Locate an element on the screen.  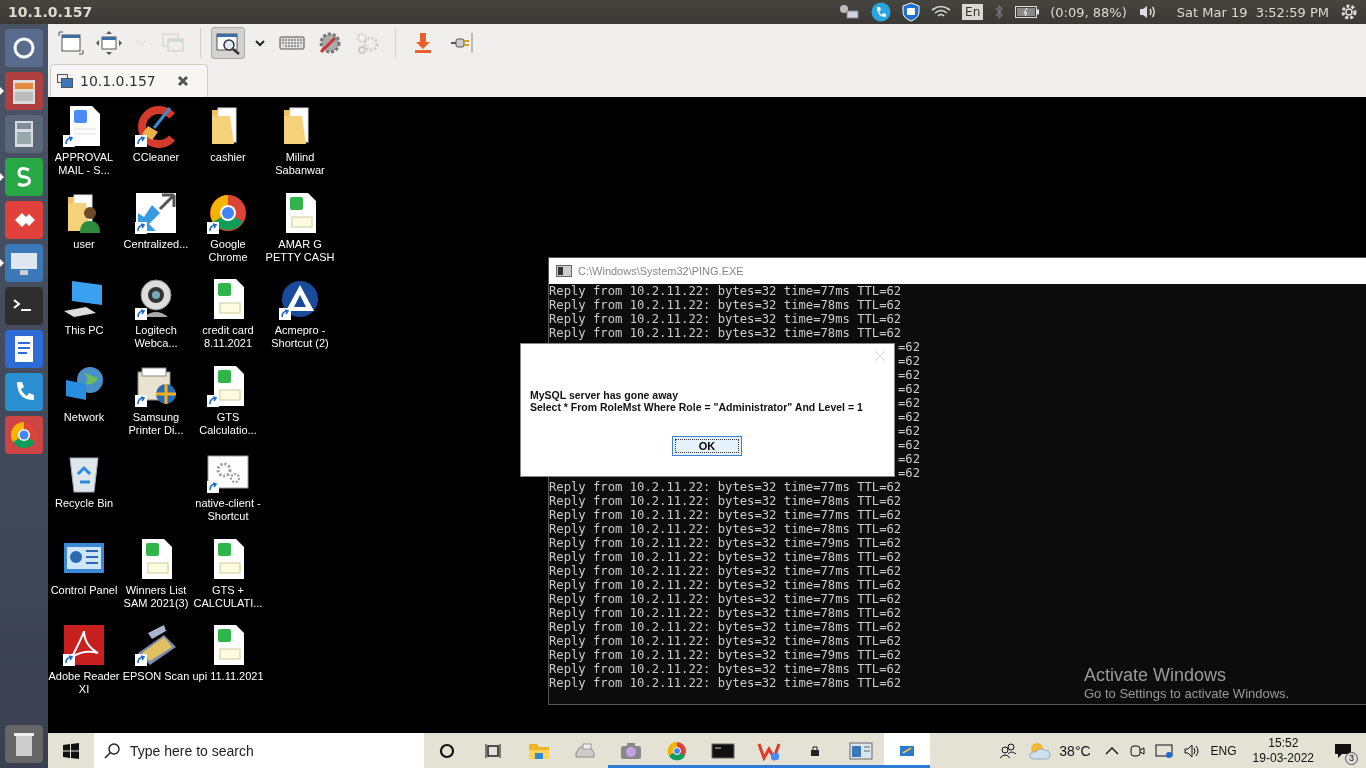
temperature: 38°C is located at coordinates (1075, 750).